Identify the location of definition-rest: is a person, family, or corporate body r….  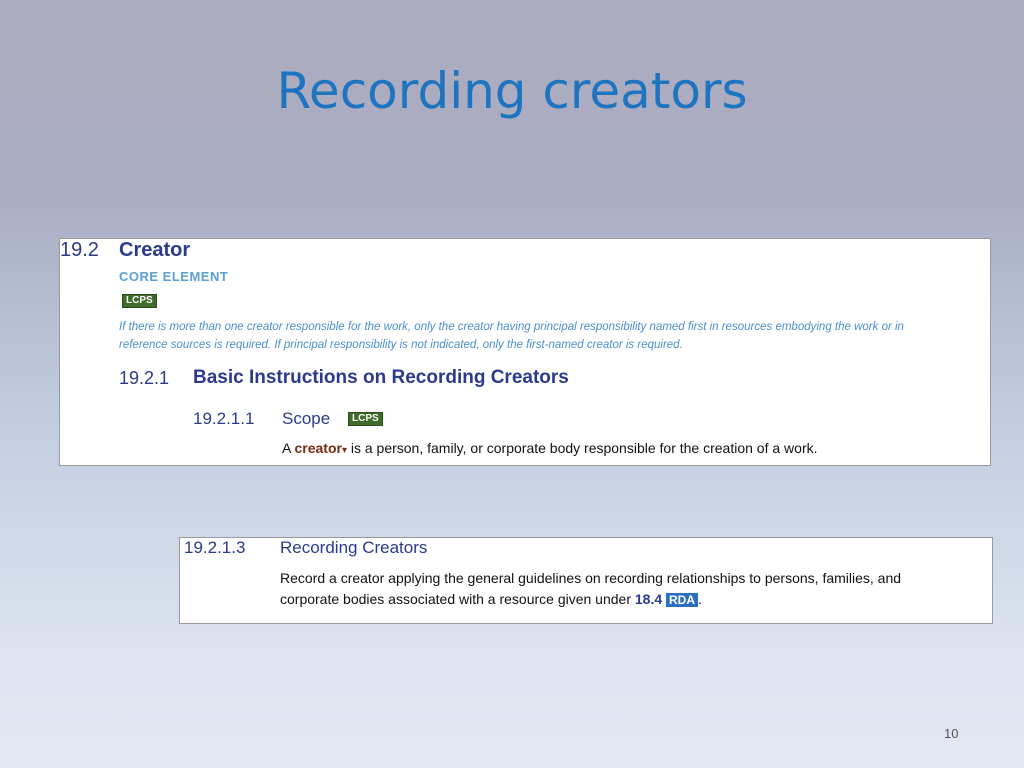
(582, 448).